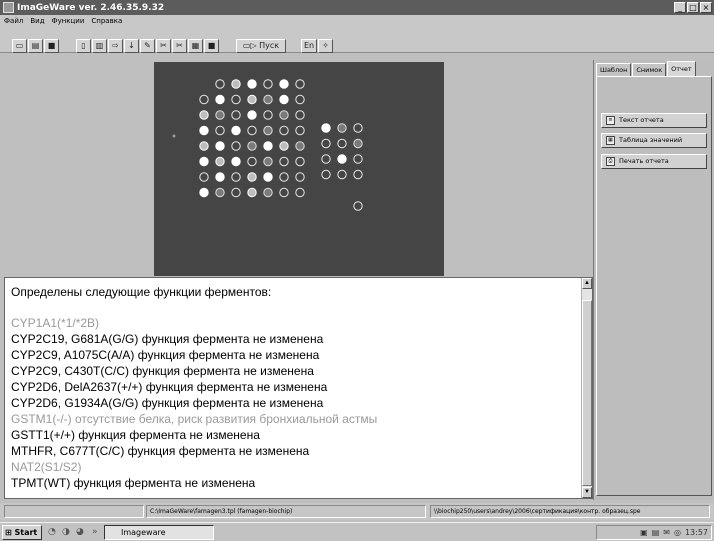  What do you see at coordinates (644, 532) in the screenshot?
I see `tray-icon: ▣` at bounding box center [644, 532].